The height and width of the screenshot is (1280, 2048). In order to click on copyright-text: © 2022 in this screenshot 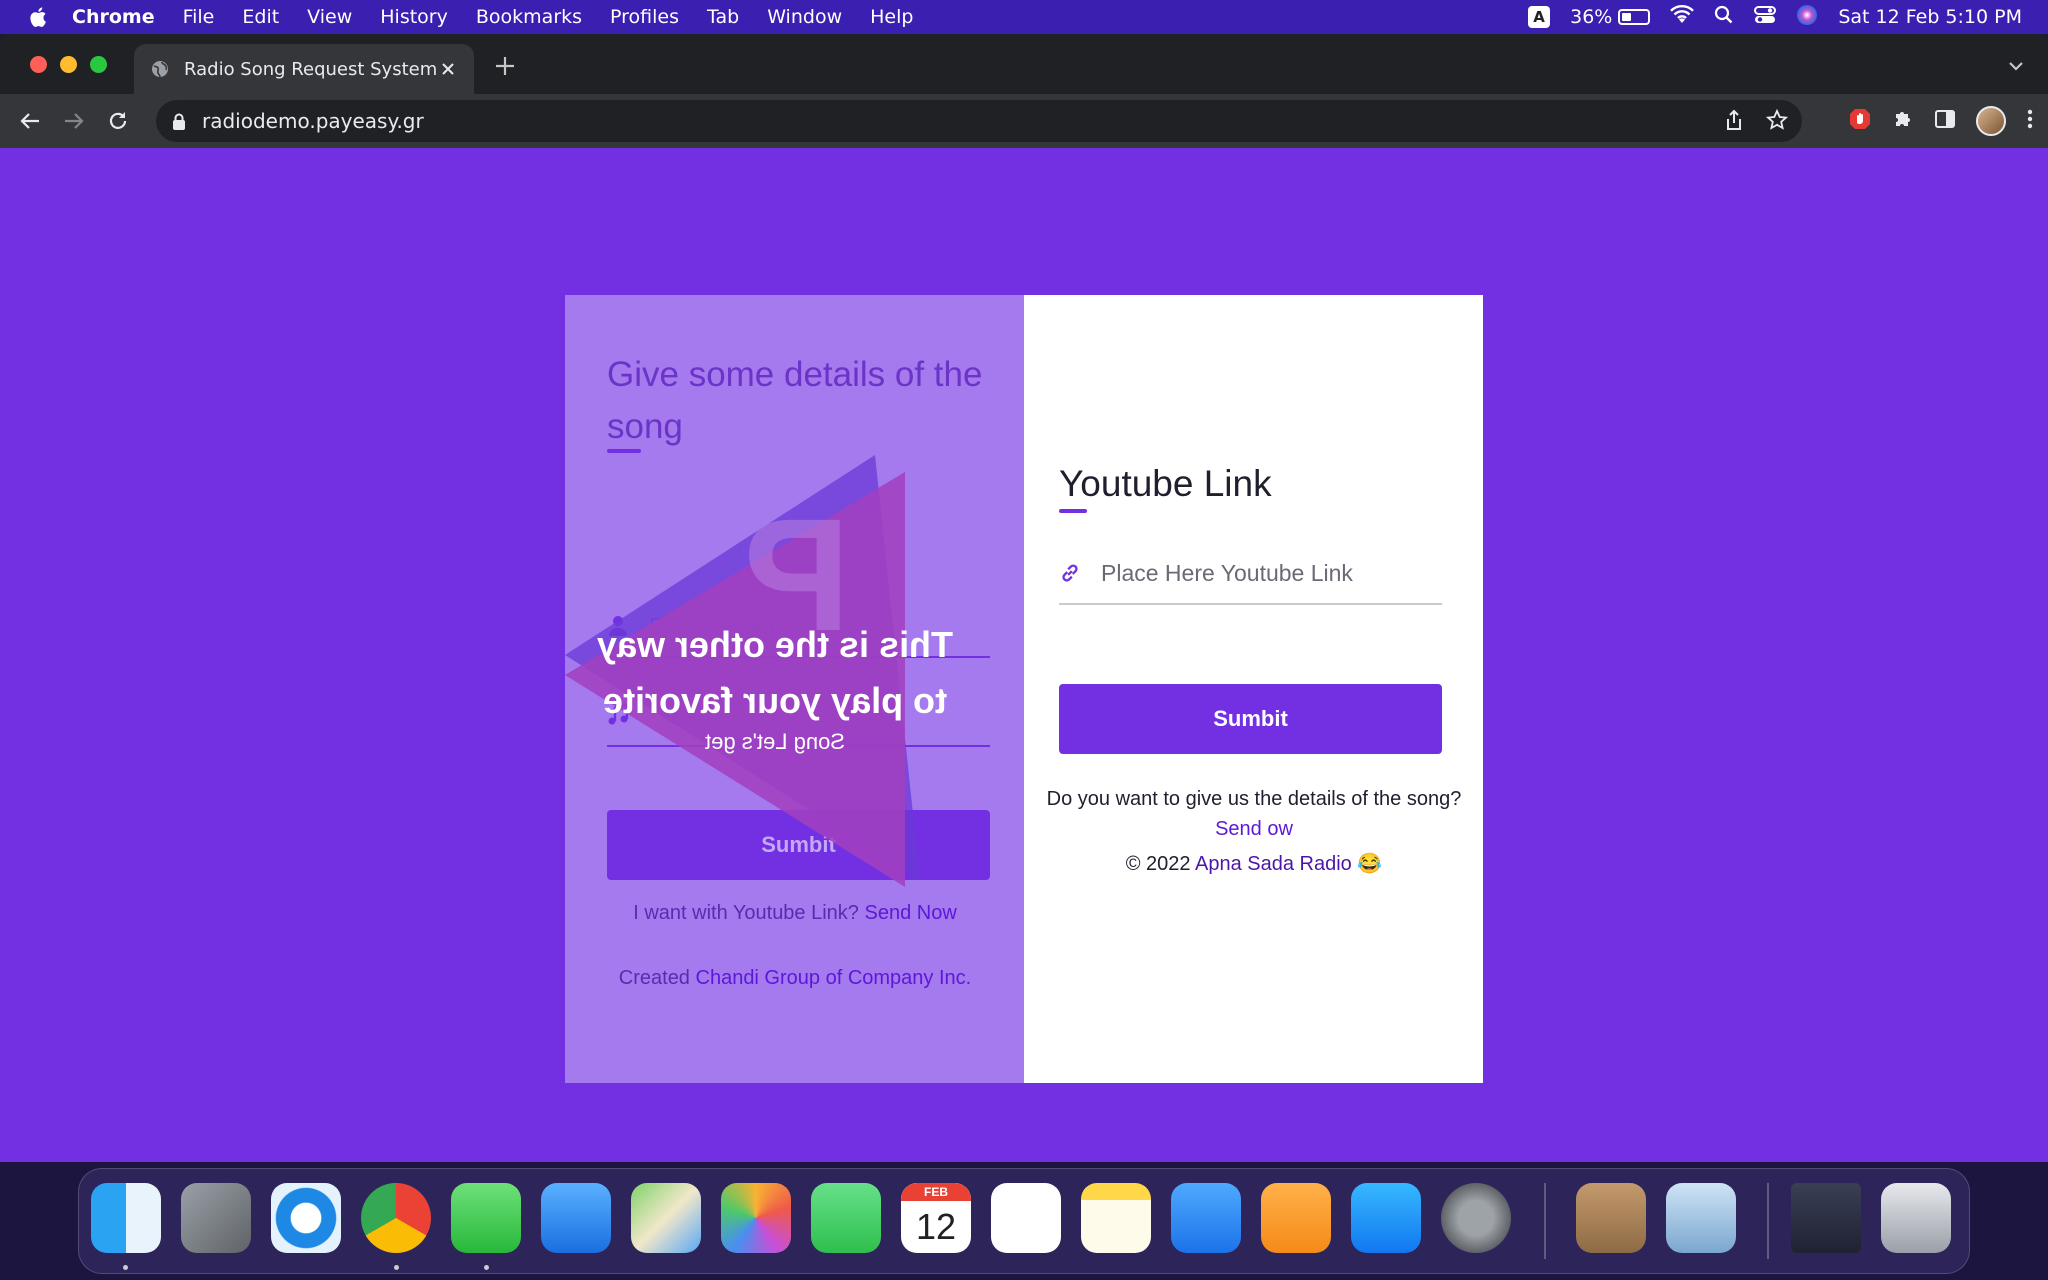, I will do `click(1158, 864)`.